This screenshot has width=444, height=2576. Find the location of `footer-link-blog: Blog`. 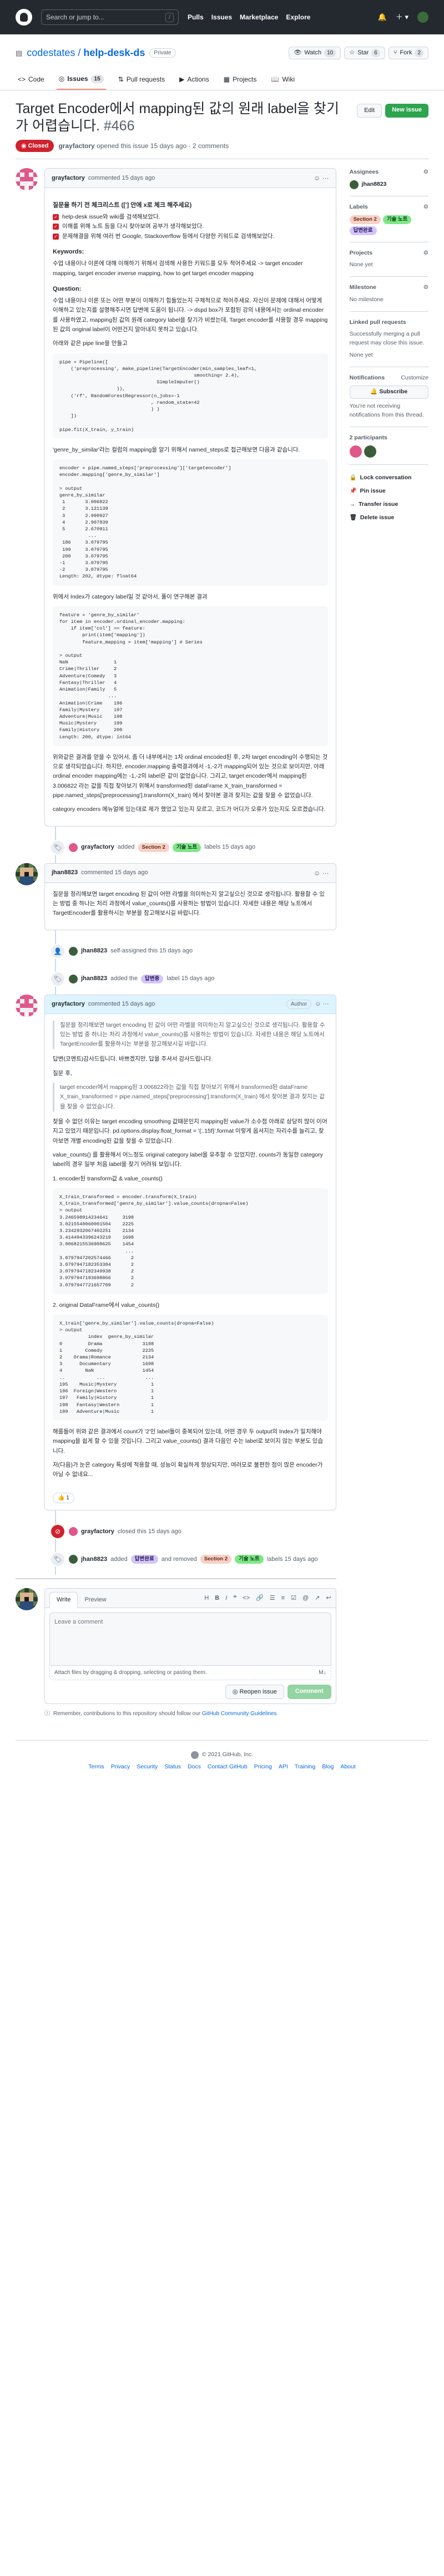

footer-link-blog: Blog is located at coordinates (328, 1767).